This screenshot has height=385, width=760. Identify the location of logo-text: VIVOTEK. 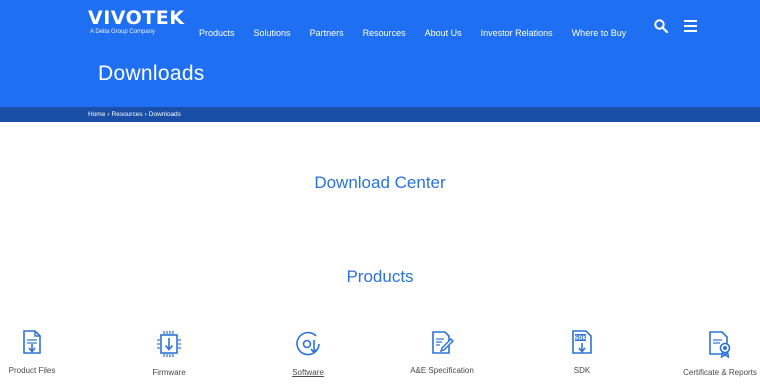
(136, 18).